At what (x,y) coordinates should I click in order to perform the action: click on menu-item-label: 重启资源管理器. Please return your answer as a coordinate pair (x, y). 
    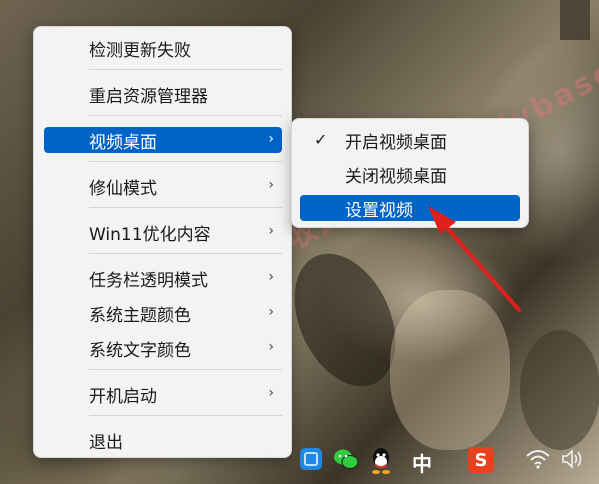
    Looking at the image, I should click on (148, 96).